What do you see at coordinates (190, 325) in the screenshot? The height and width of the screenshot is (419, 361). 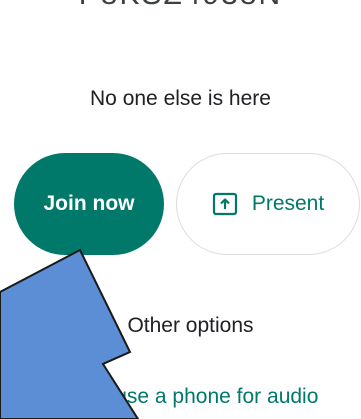 I see `other-options-heading: Other options` at bounding box center [190, 325].